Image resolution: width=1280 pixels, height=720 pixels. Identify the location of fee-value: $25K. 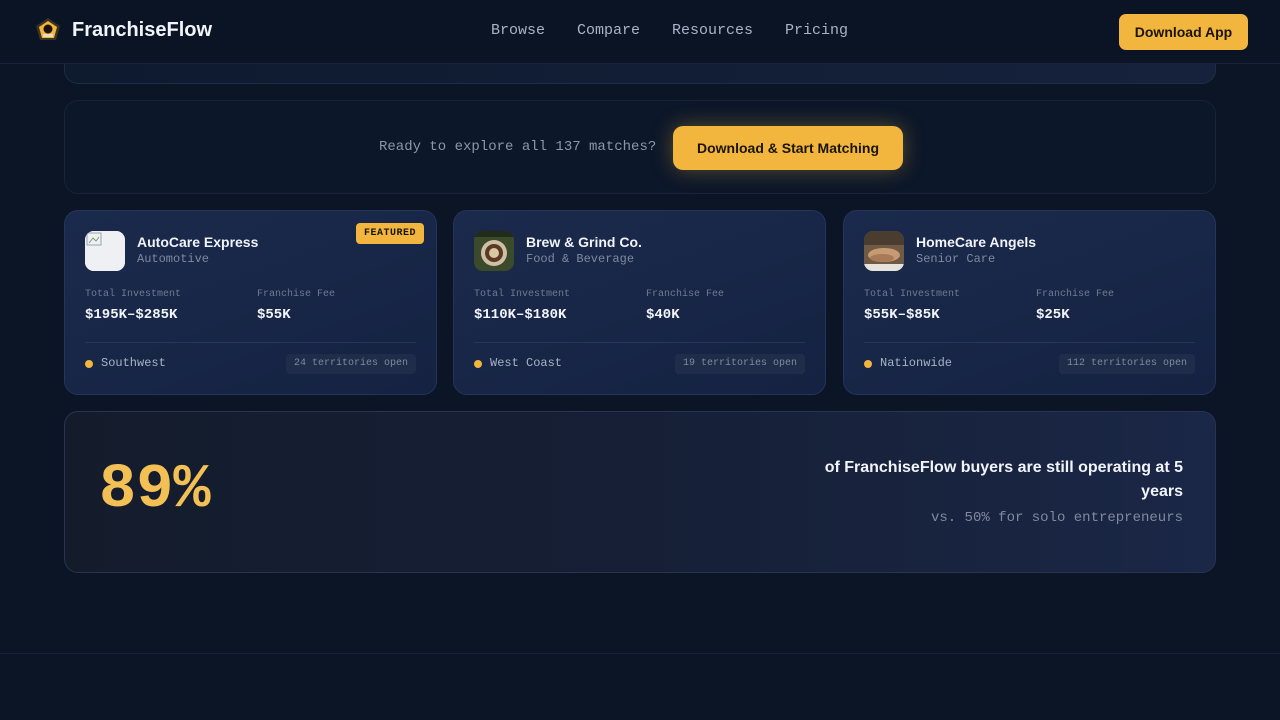
(1053, 315).